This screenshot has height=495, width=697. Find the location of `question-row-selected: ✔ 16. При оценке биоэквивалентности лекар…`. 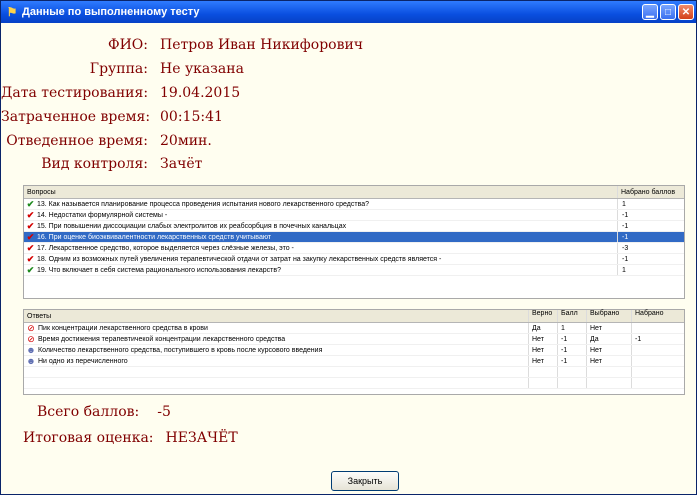

question-row-selected: ✔ 16. При оценке биоэквивалентности лекар… is located at coordinates (354, 237).